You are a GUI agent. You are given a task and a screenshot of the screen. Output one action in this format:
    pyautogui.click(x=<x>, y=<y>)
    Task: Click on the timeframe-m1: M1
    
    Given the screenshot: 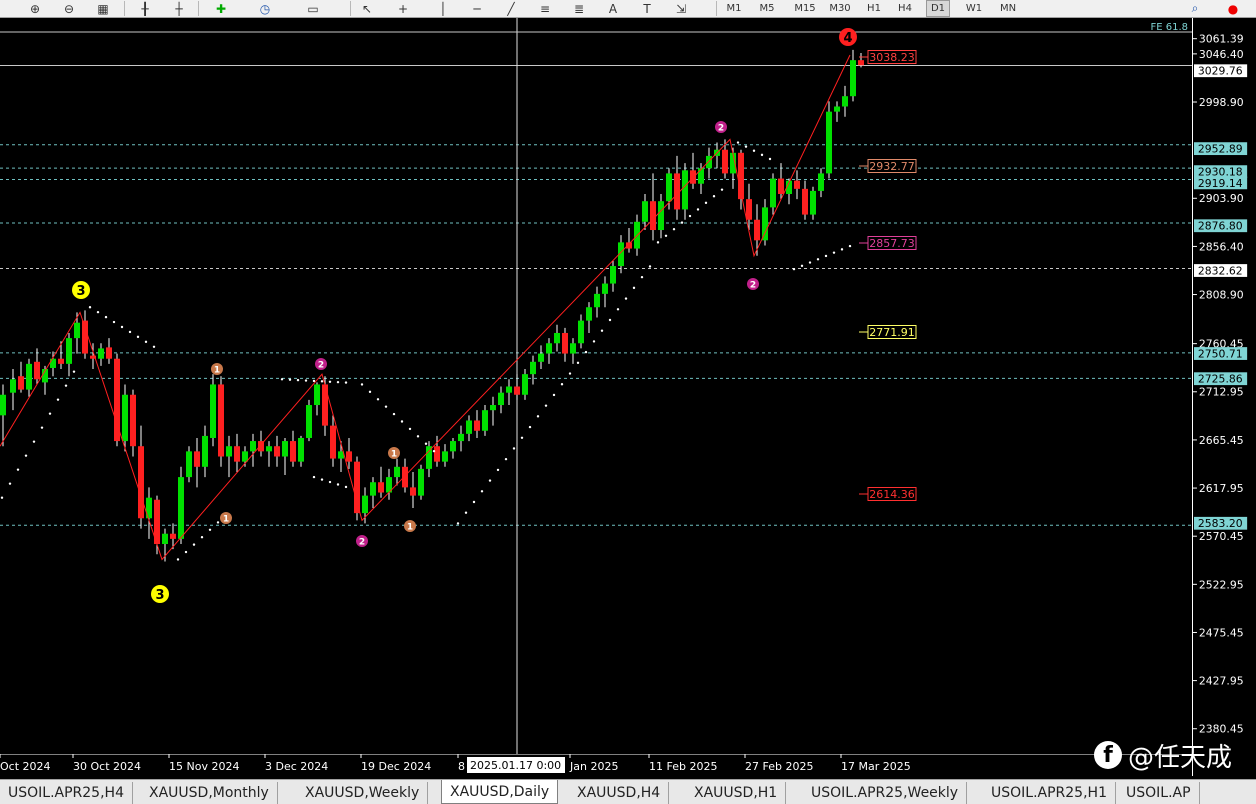 What is the action you would take?
    pyautogui.click(x=734, y=8)
    